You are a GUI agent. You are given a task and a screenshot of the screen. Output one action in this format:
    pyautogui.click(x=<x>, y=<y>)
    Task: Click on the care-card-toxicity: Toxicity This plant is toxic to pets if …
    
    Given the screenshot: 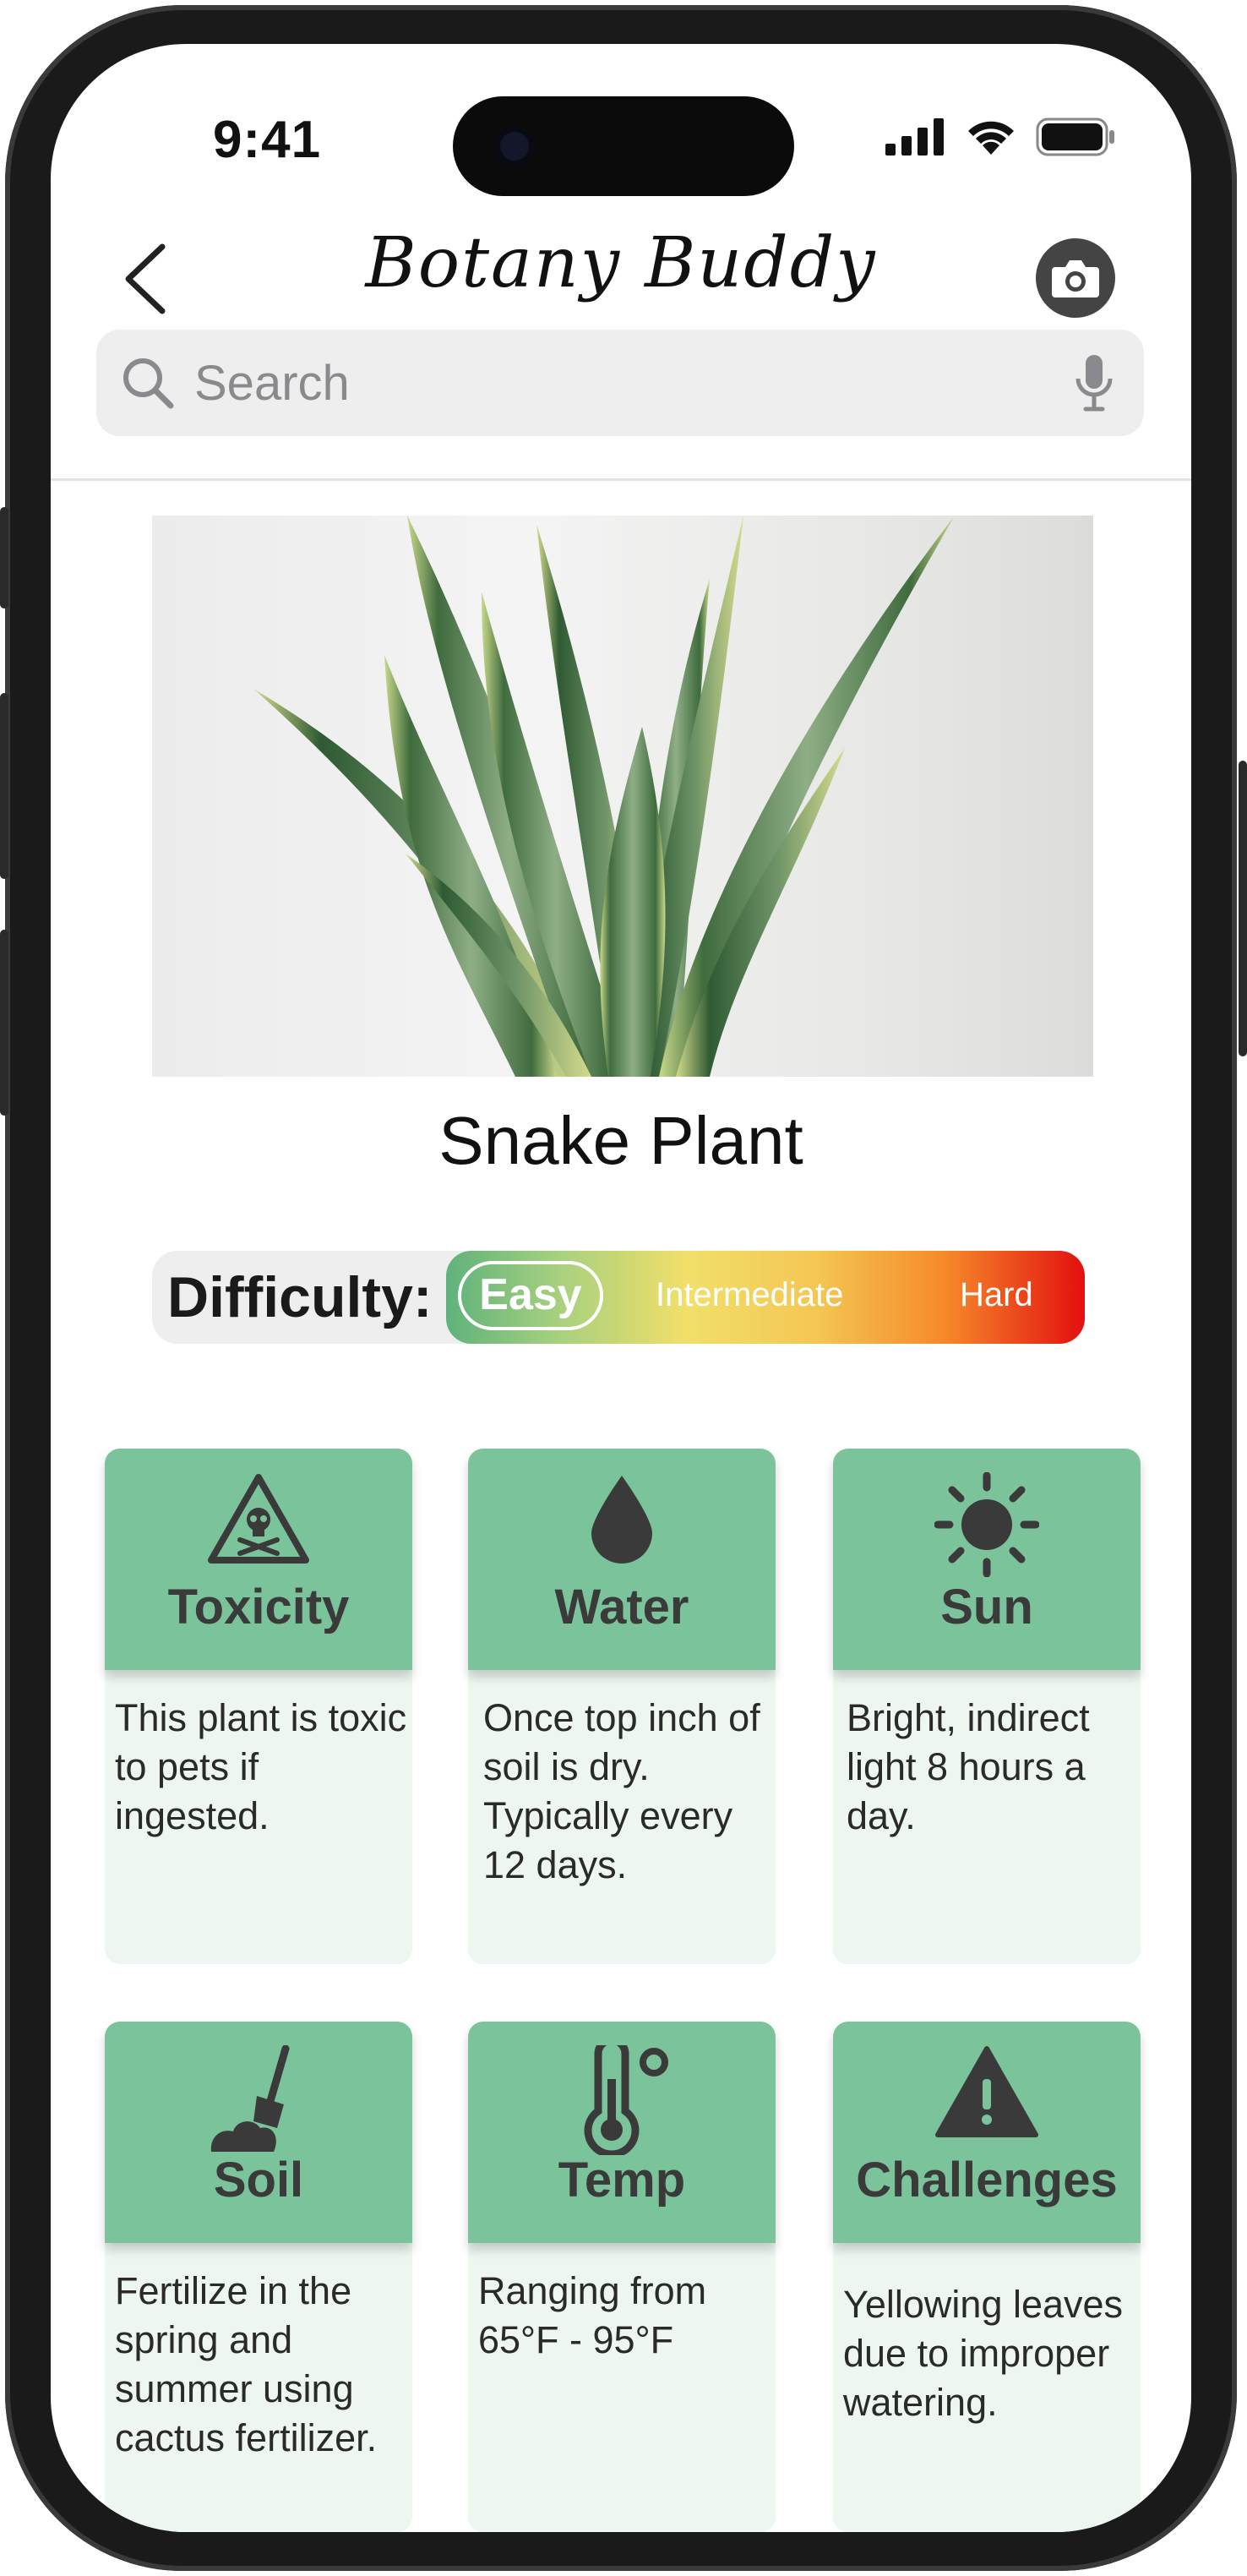 What is the action you would take?
    pyautogui.click(x=258, y=1706)
    